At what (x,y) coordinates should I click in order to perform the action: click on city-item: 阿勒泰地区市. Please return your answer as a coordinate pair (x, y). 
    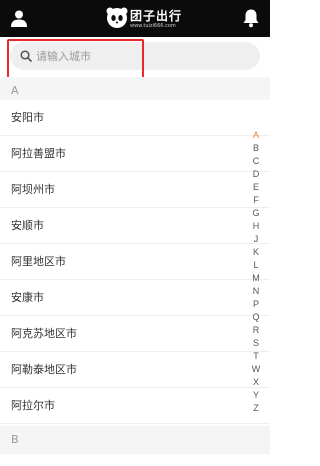
    Looking at the image, I should click on (135, 370).